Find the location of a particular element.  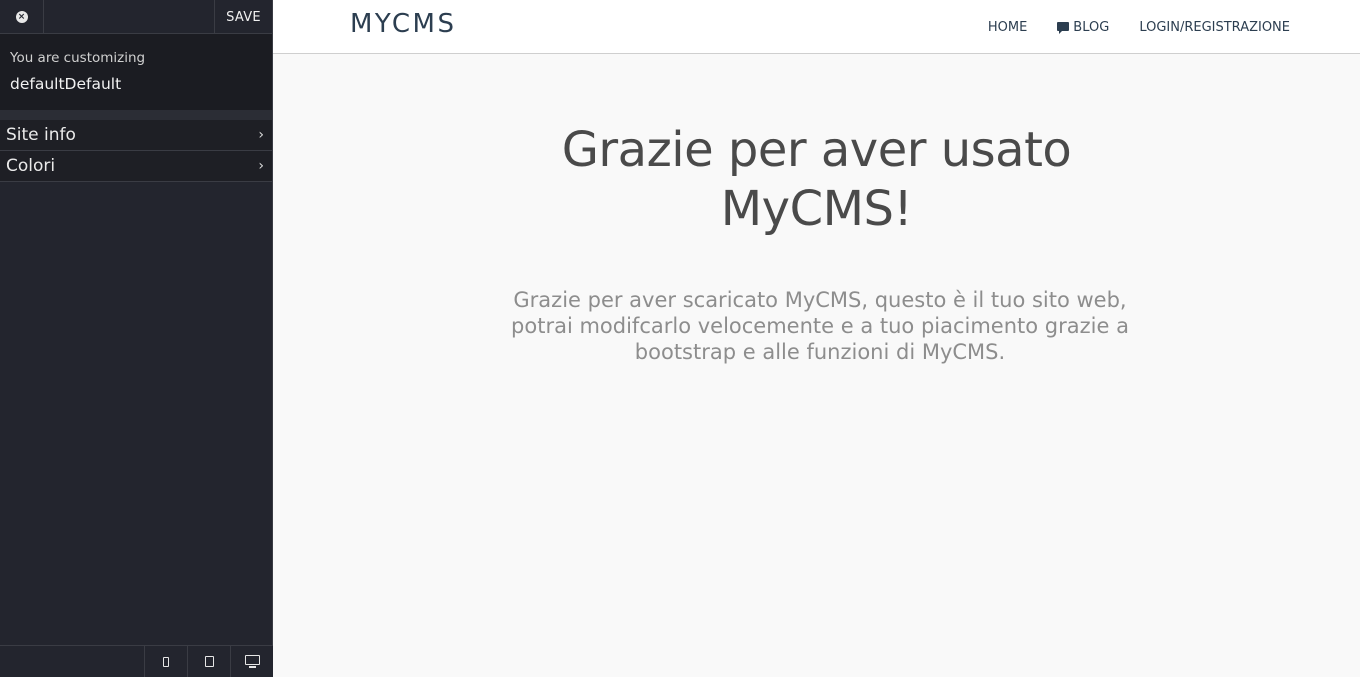

section-label: Site info is located at coordinates (41, 135).